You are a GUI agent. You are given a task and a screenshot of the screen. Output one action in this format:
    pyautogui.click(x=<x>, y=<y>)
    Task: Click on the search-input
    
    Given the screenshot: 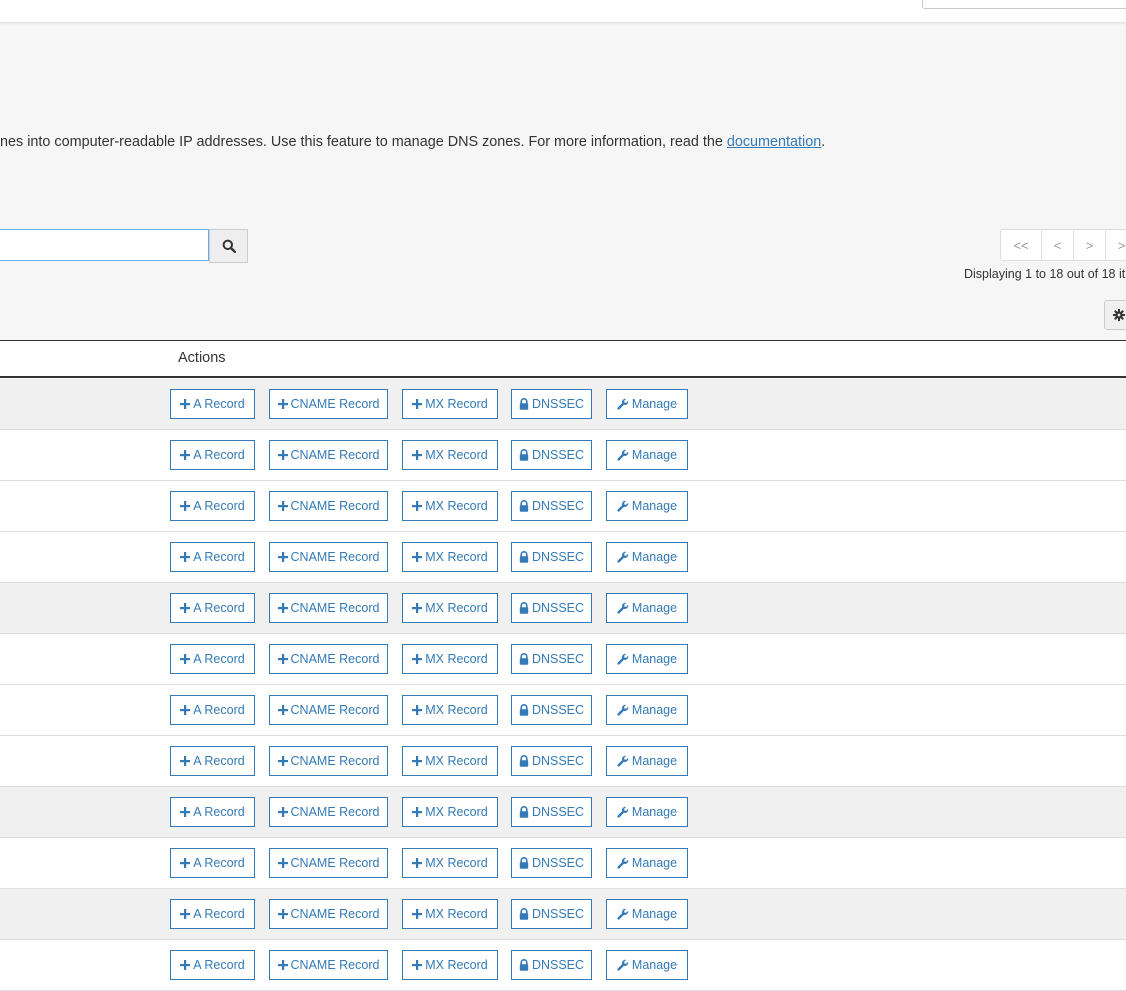 What is the action you would take?
    pyautogui.click(x=104, y=245)
    